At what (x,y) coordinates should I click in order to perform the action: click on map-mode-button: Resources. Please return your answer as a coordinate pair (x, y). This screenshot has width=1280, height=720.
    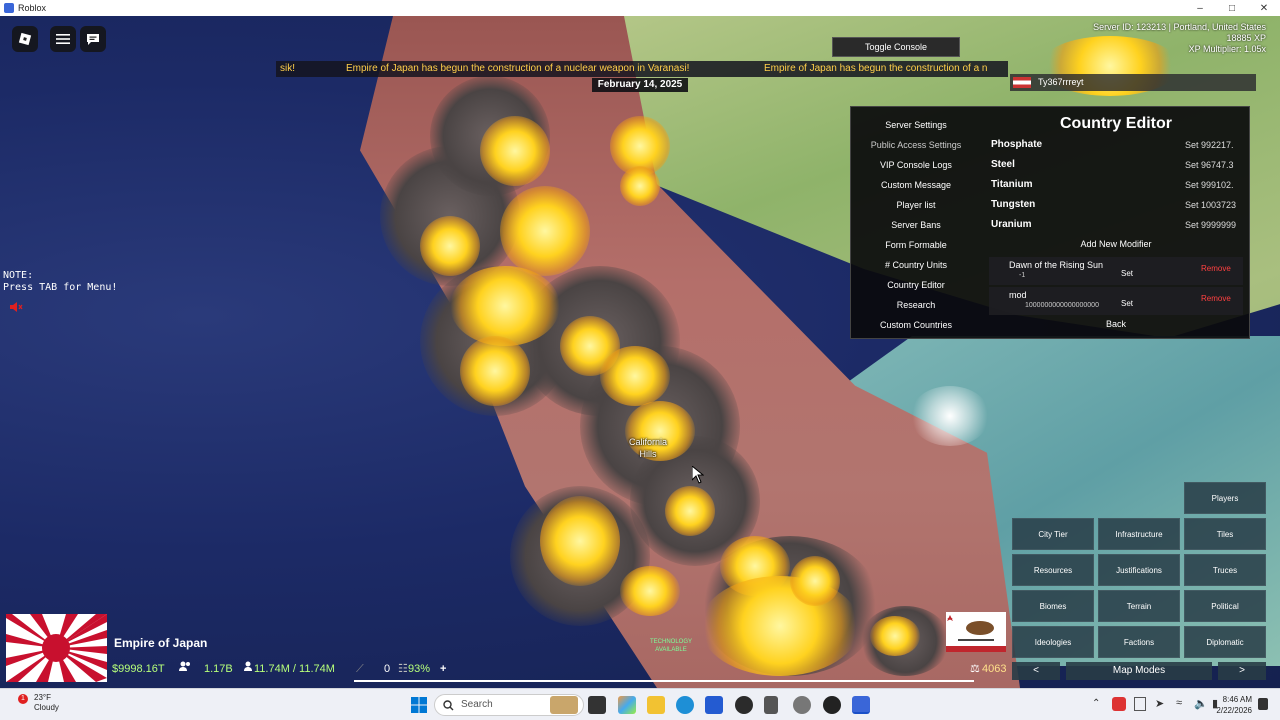
    Looking at the image, I should click on (1053, 570).